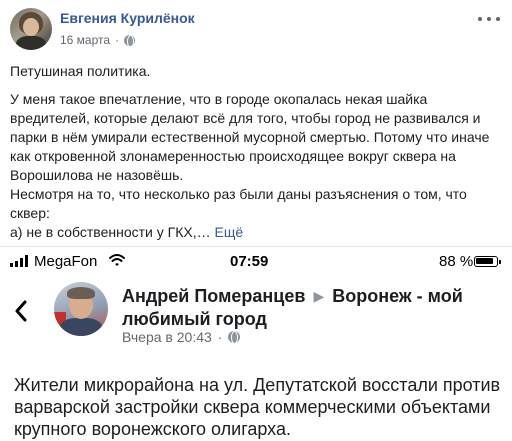 The width and height of the screenshot is (512, 441). I want to click on author-avatar, so click(31, 29).